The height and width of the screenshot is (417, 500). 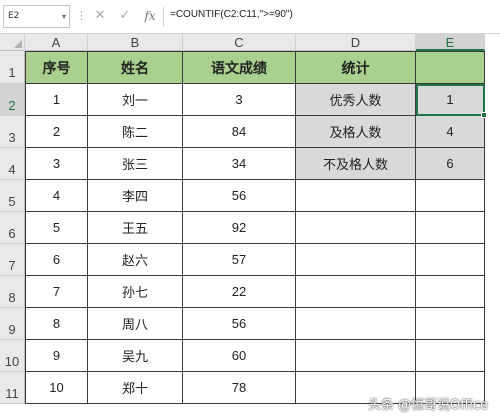 I want to click on score-cell: 84, so click(x=239, y=132).